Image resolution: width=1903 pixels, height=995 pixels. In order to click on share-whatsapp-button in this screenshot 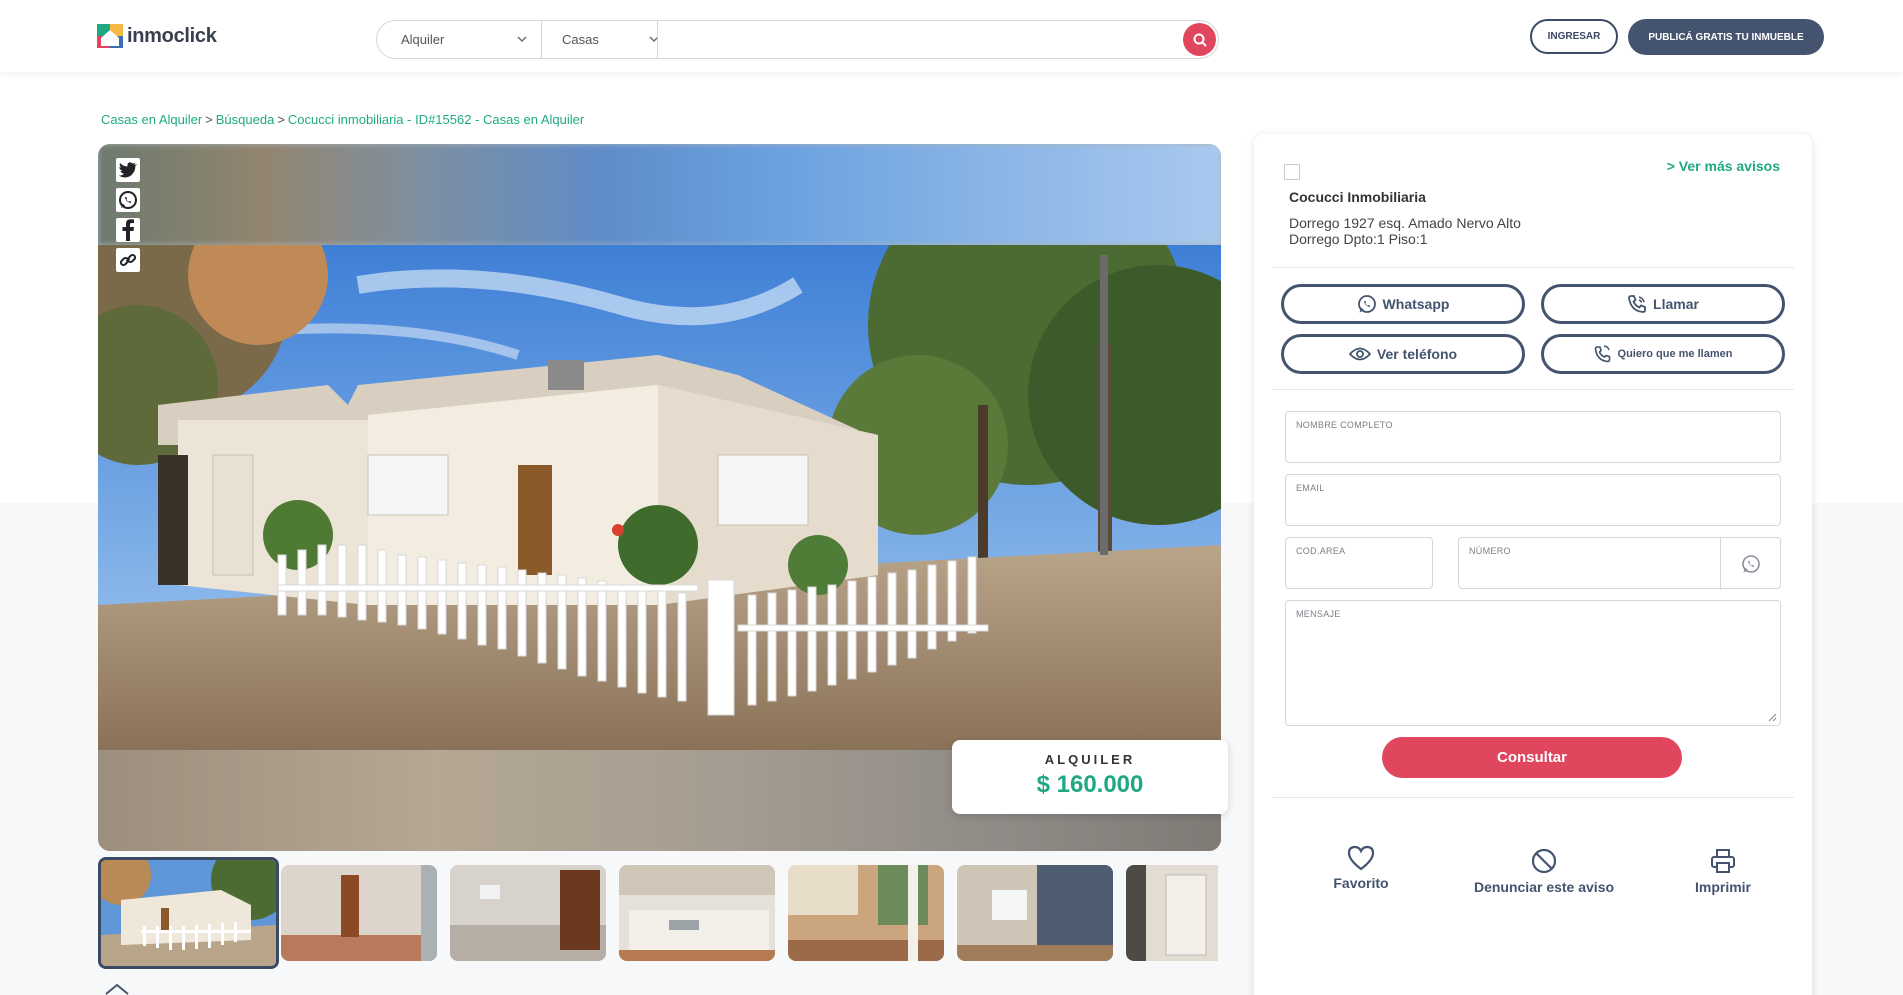, I will do `click(128, 200)`.